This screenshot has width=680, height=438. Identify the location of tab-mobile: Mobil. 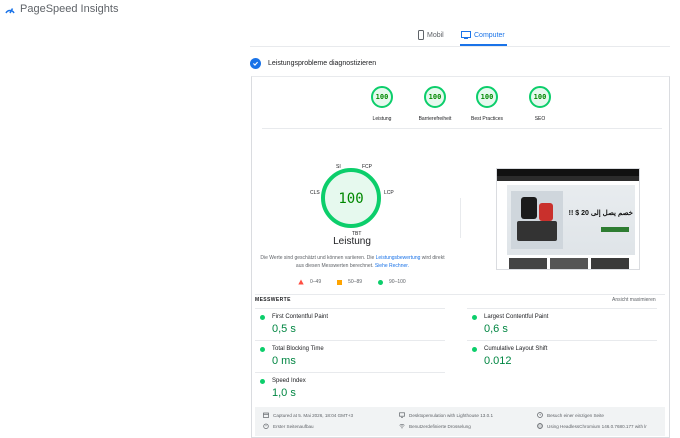
(431, 35).